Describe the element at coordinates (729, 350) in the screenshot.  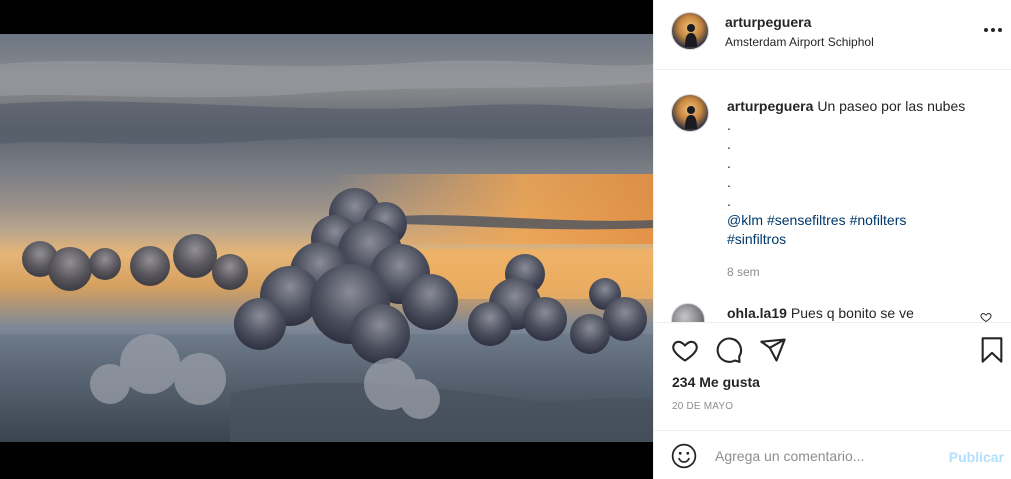
I see `comment-icon` at that location.